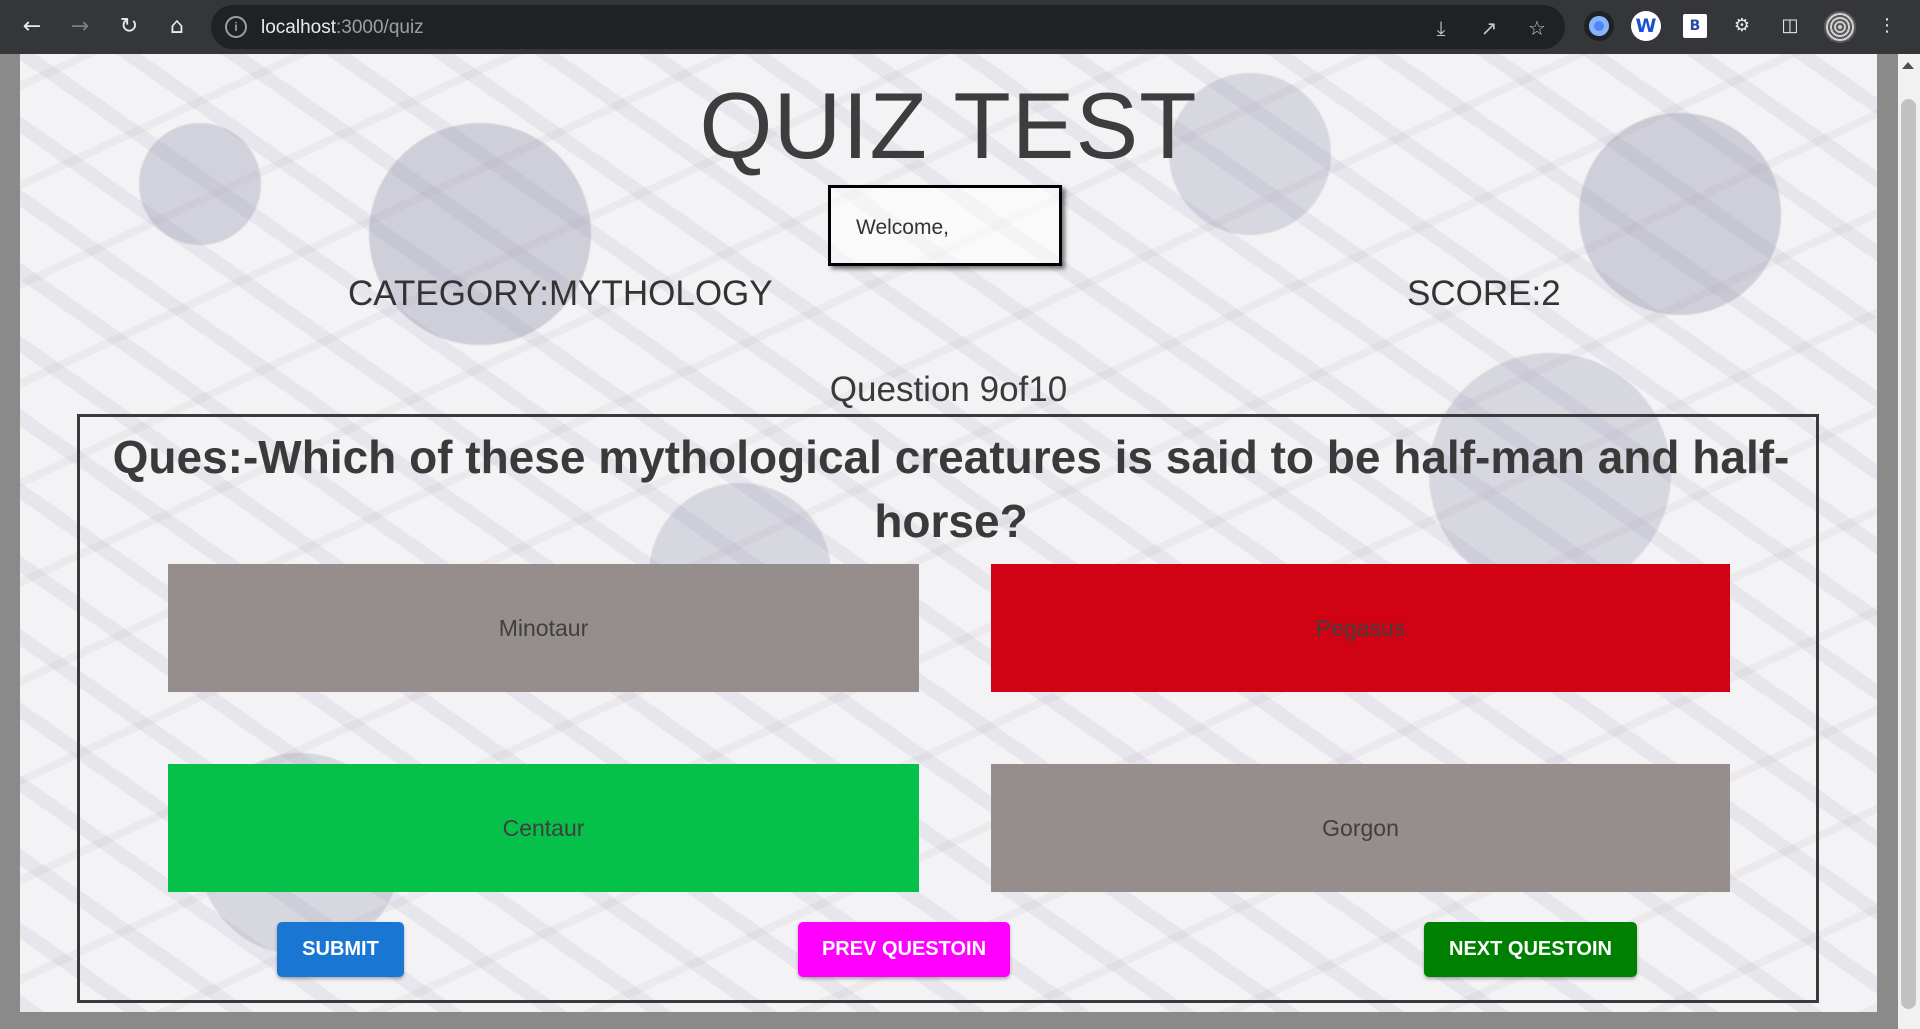  Describe the element at coordinates (1887, 26) in the screenshot. I see `more-menu-icon: ⋮` at that location.